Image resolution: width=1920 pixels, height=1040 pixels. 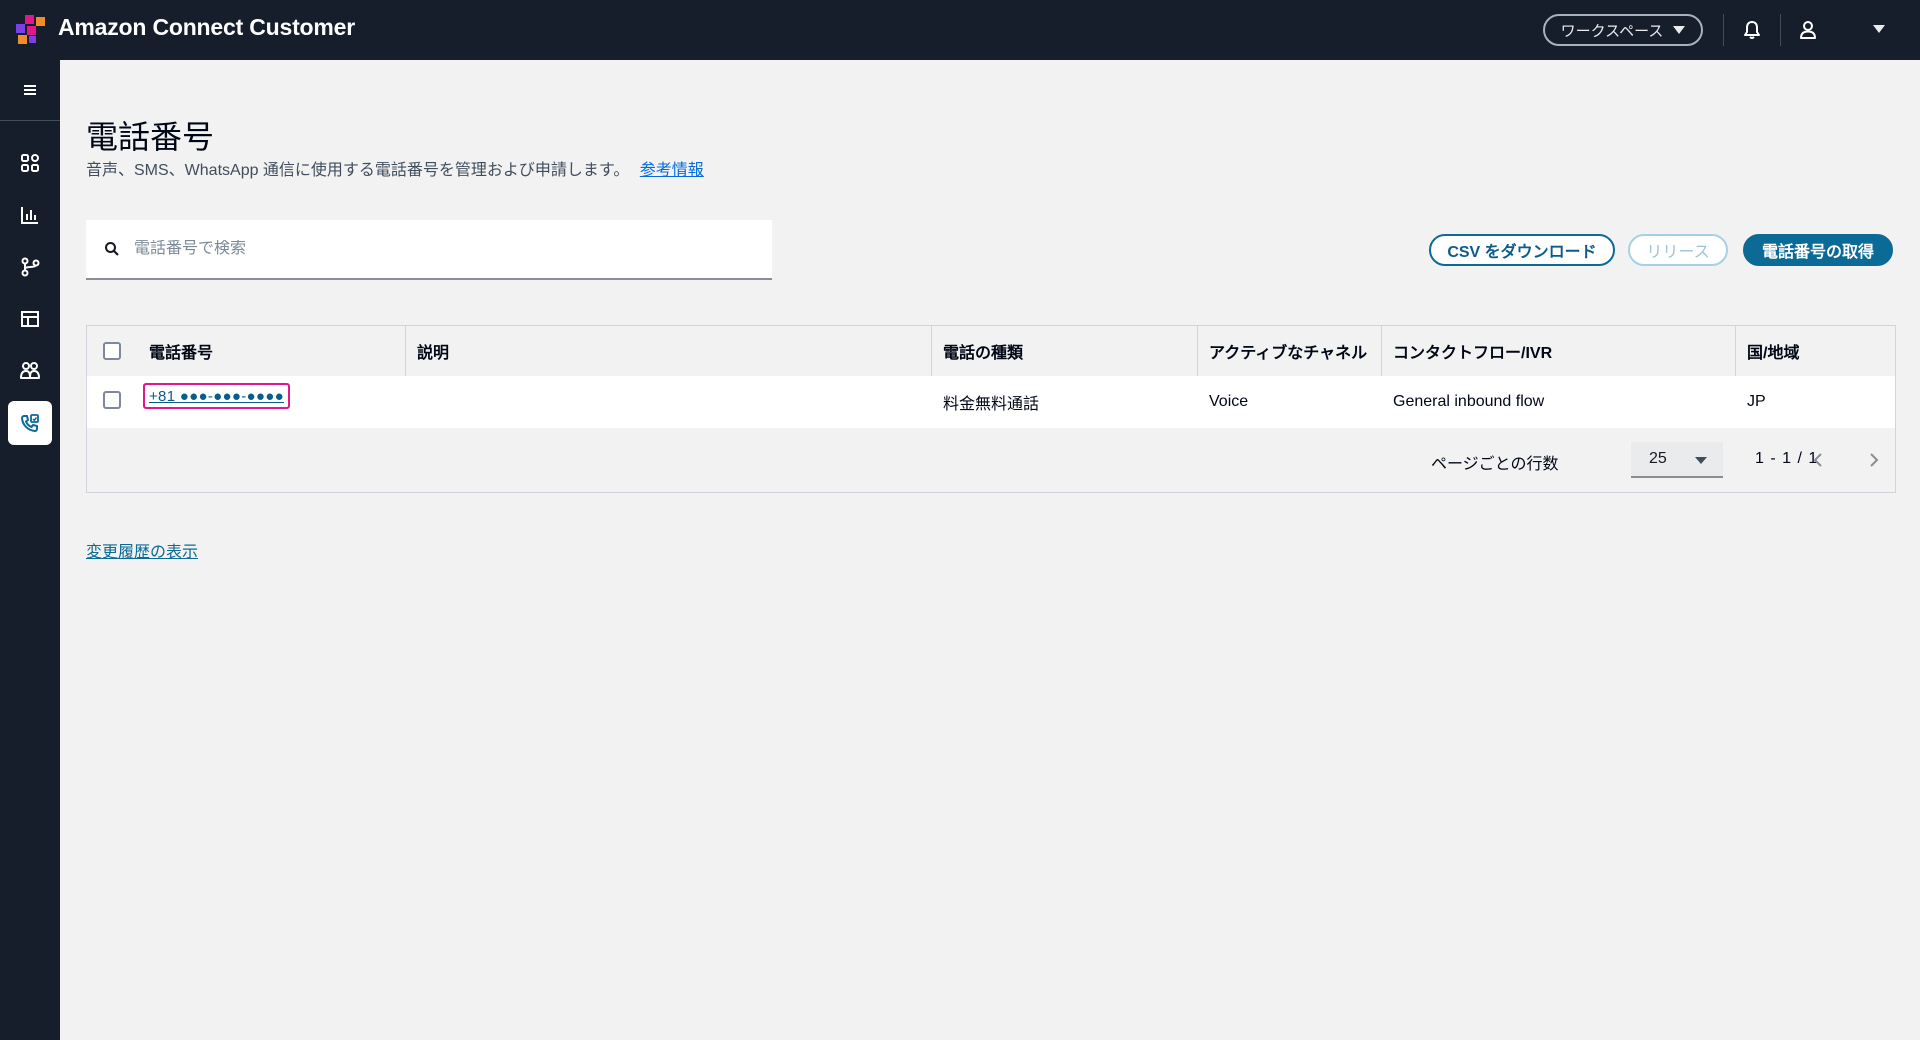 I want to click on rows-per-page-select: 25, so click(x=1677, y=460).